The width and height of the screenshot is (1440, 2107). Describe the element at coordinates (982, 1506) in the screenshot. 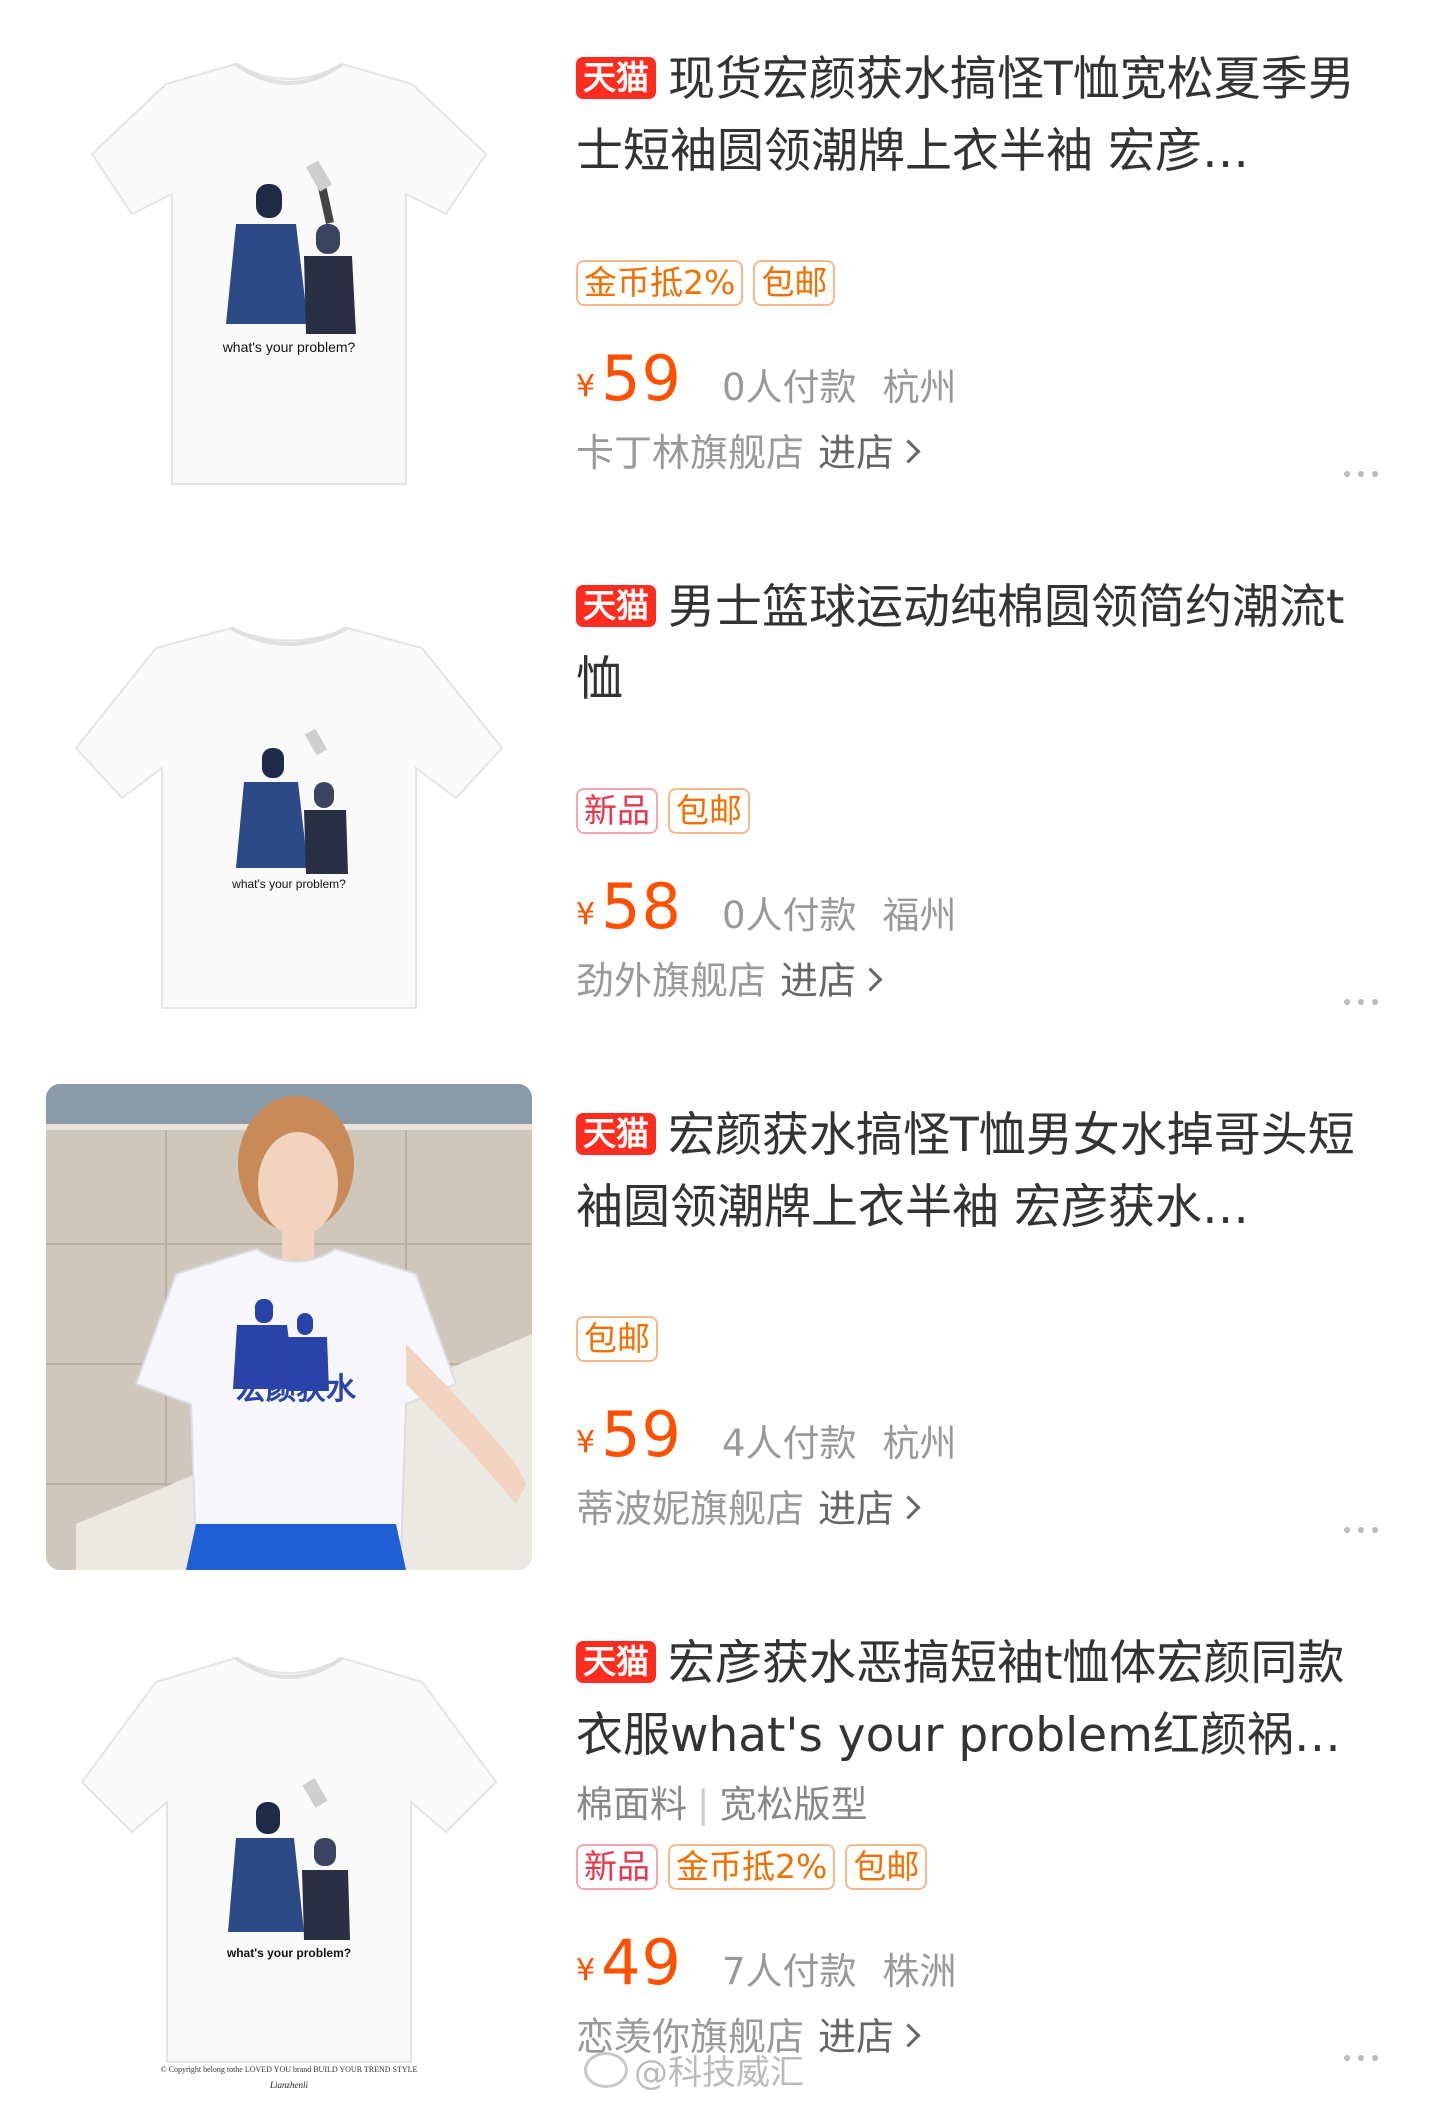

I see `store-row: 蒂波妮旗舰店 进店` at that location.